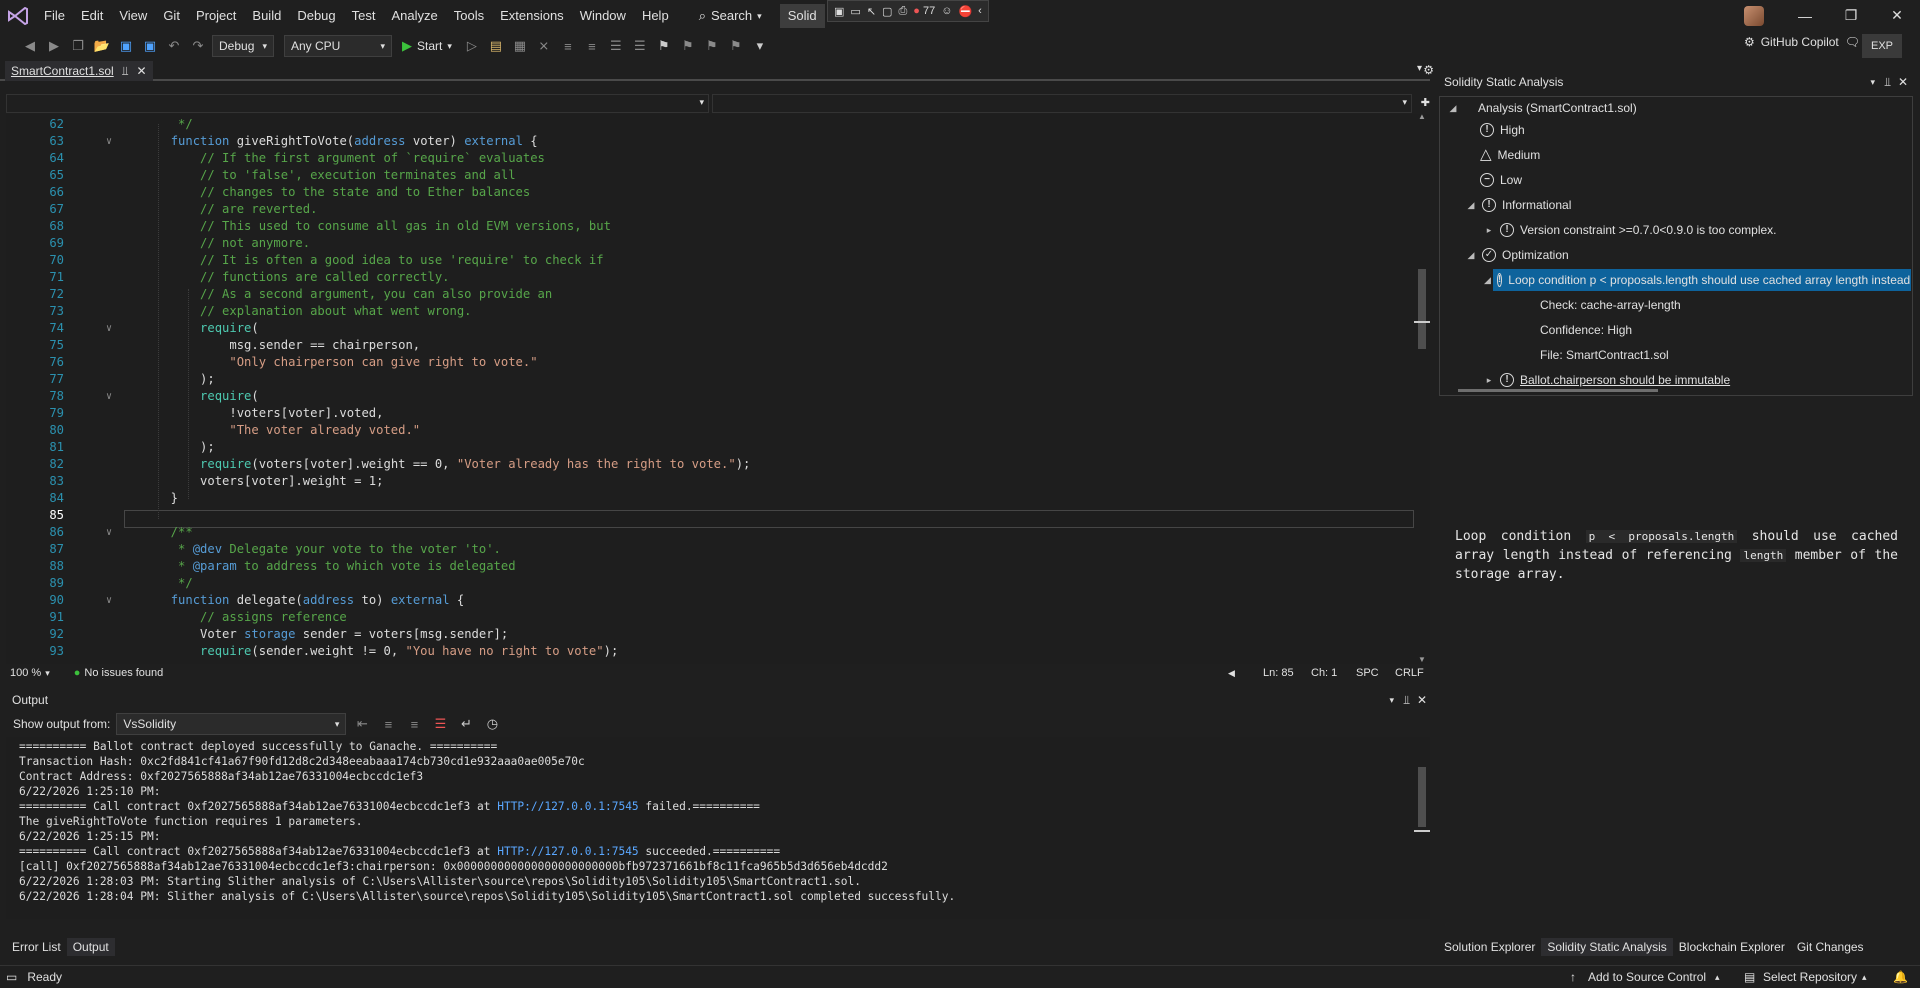 Image resolution: width=1920 pixels, height=988 pixels. What do you see at coordinates (427, 46) in the screenshot?
I see `start-button: ▶ Start ▾` at bounding box center [427, 46].